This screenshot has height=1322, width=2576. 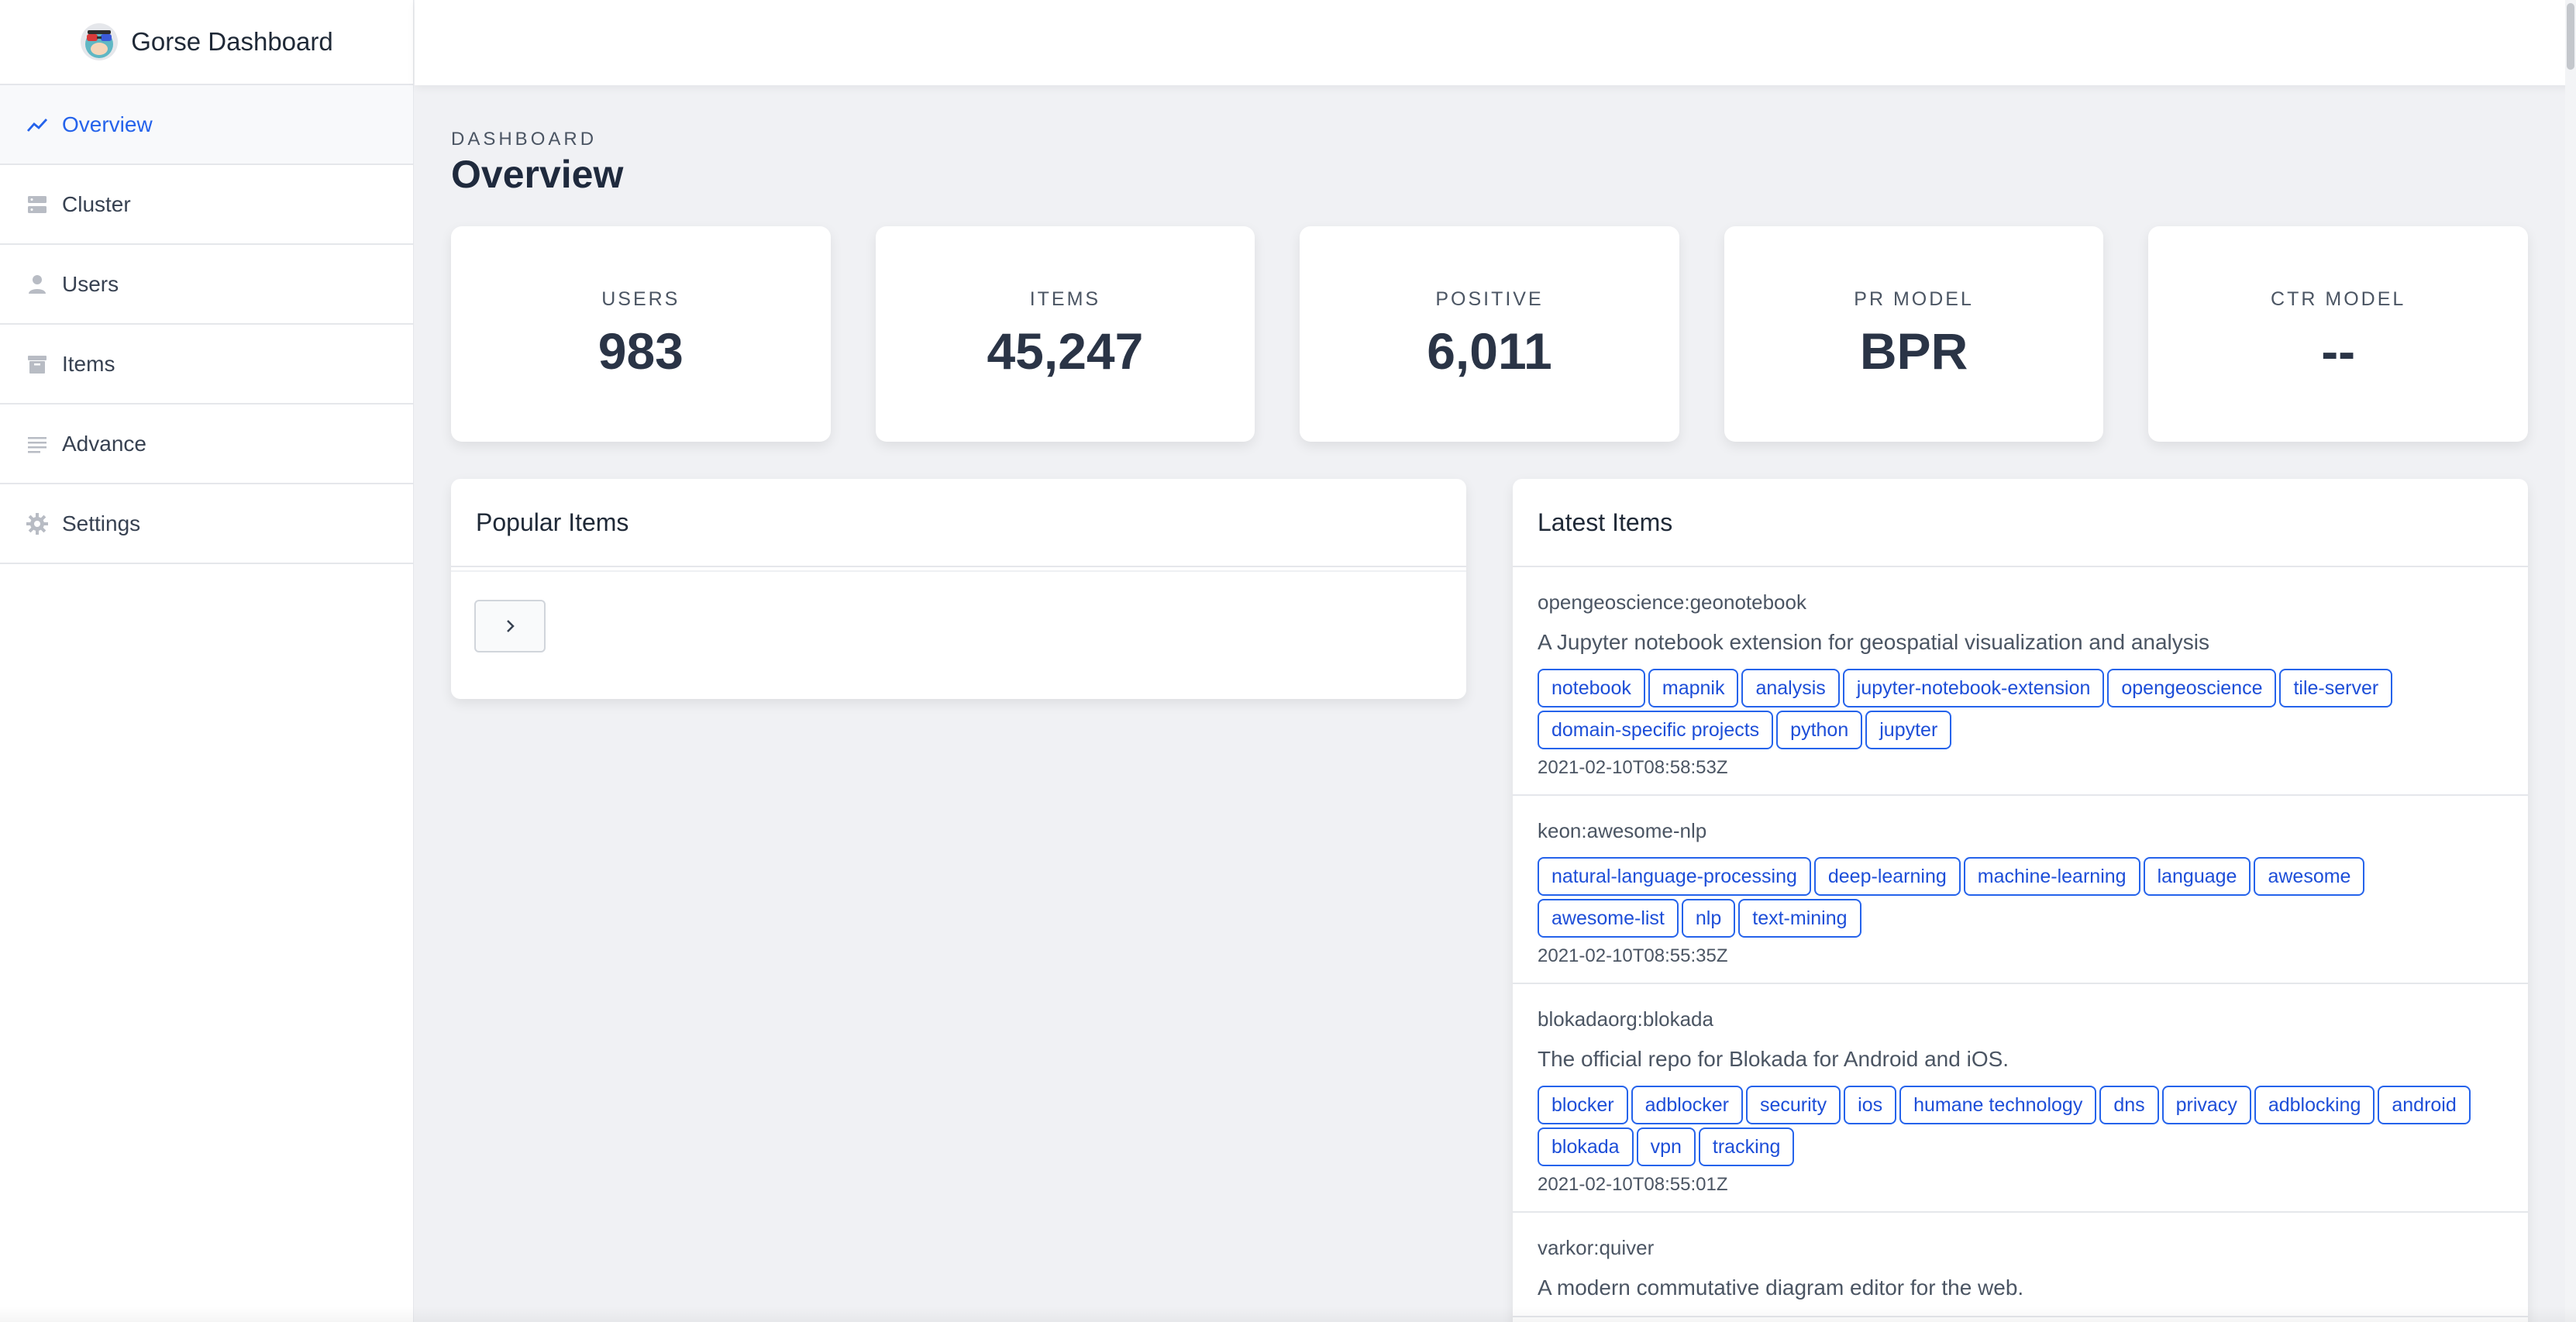 What do you see at coordinates (2570, 661) in the screenshot?
I see `page-scrollbar` at bounding box center [2570, 661].